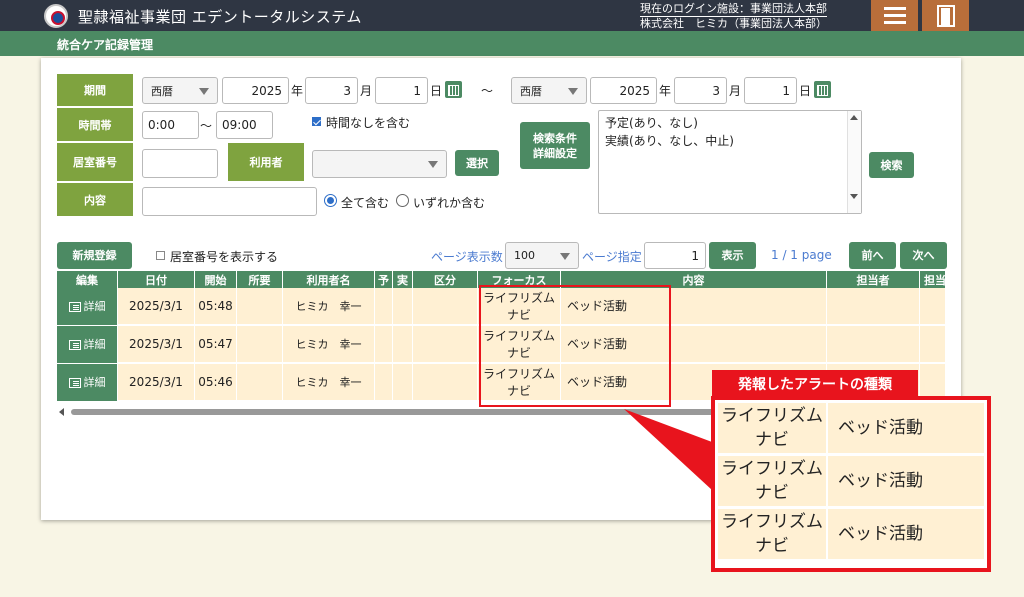 The height and width of the screenshot is (597, 1024). Describe the element at coordinates (421, 412) in the screenshot. I see `scrollbar-thumb` at that location.